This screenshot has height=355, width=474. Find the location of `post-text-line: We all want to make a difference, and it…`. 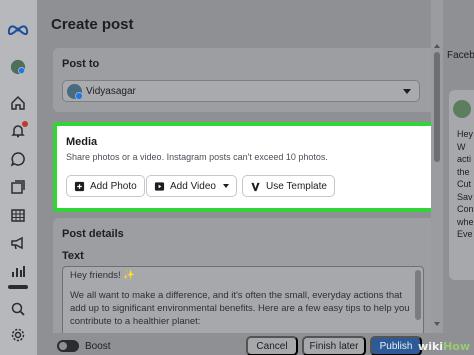

post-text-line: We all want to make a difference, and it… is located at coordinates (240, 308).